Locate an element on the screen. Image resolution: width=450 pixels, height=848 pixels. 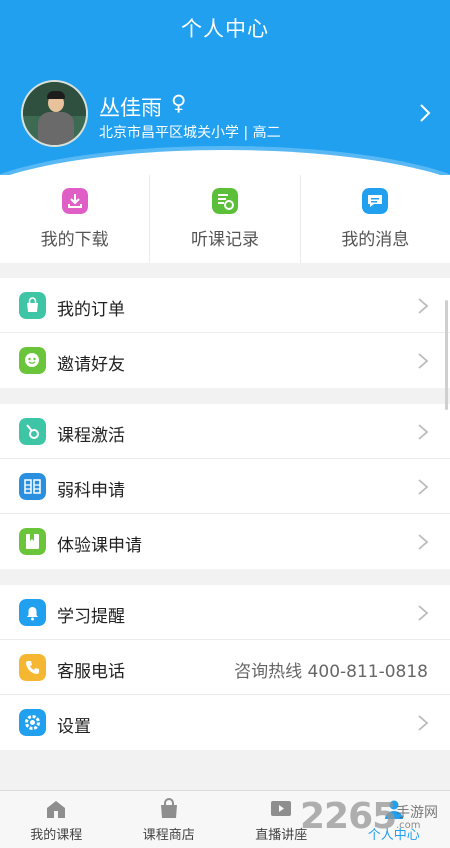
home-icon is located at coordinates (56, 809).